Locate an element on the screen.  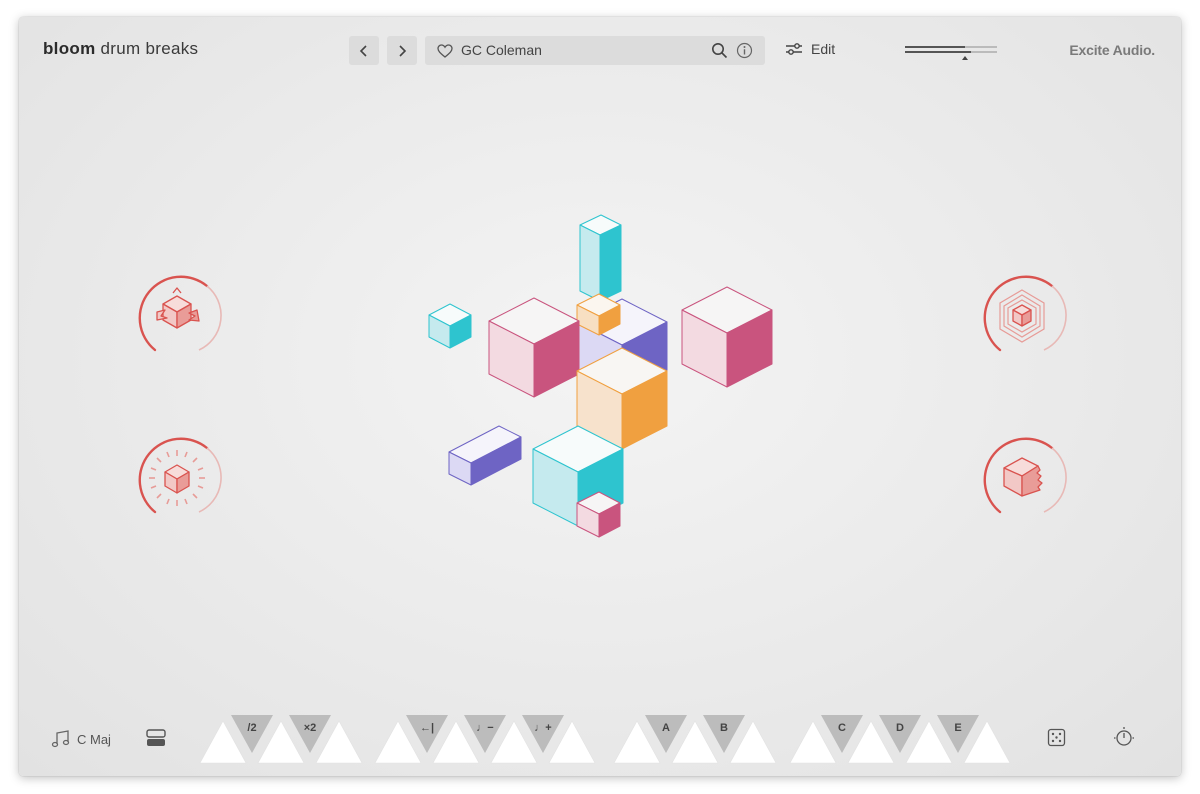
pad-label: A is located at coordinates (666, 728).